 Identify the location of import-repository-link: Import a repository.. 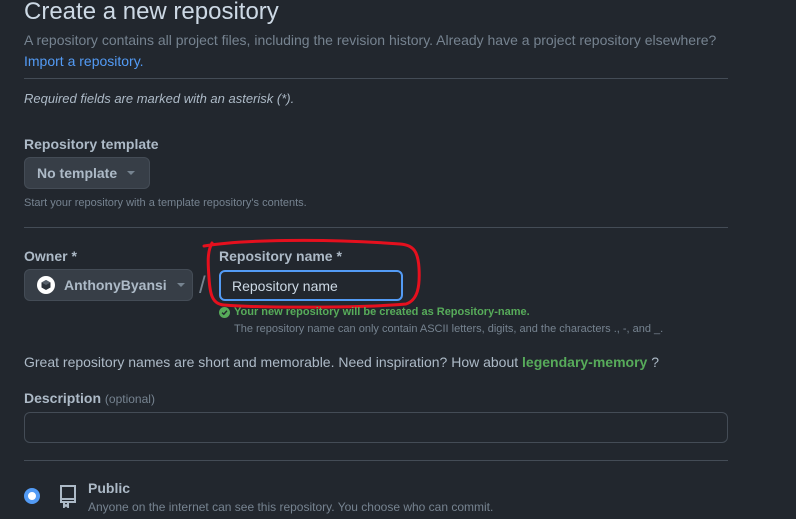
(84, 61).